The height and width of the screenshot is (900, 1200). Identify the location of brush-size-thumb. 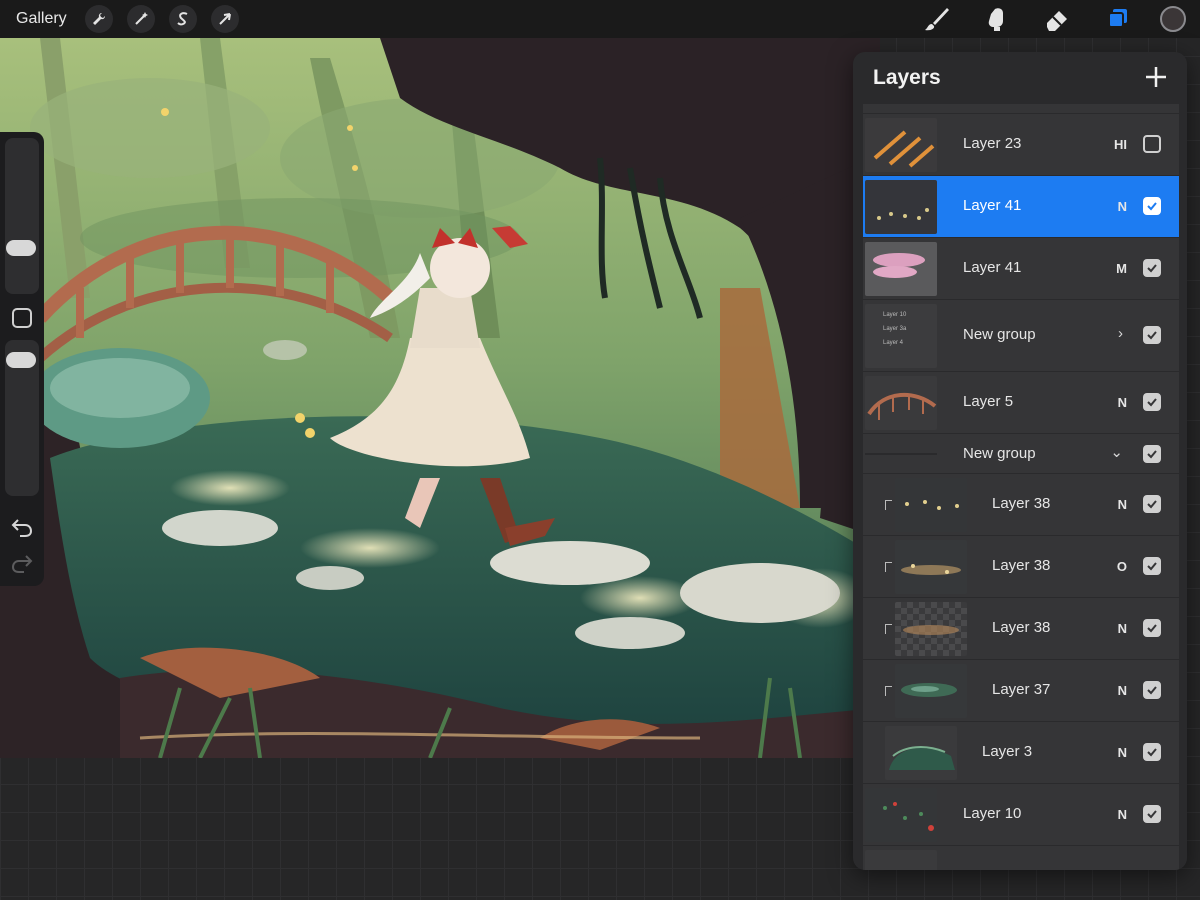
(21, 248).